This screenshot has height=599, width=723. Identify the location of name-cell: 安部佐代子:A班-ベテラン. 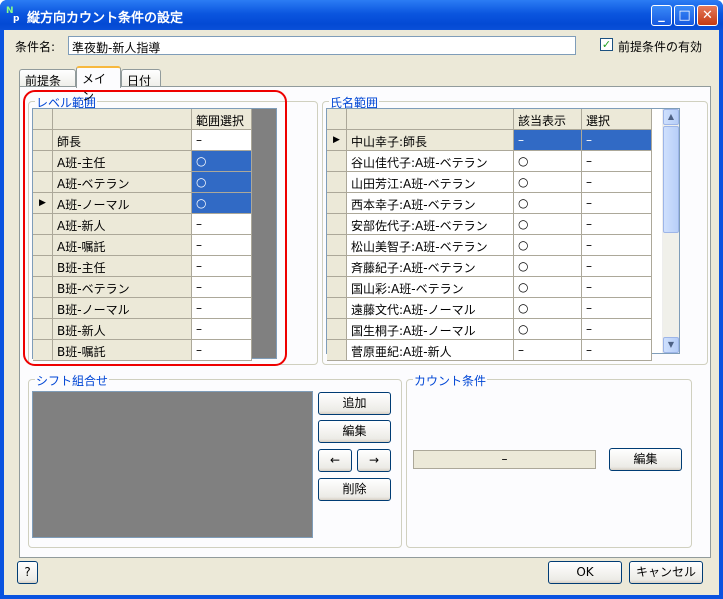
(430, 224).